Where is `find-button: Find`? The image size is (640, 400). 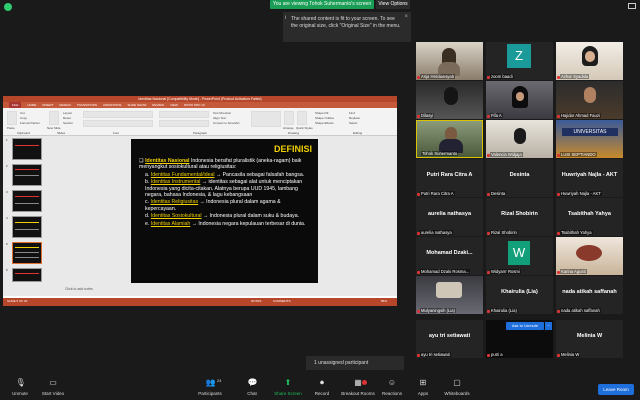 find-button: Find is located at coordinates (352, 113).